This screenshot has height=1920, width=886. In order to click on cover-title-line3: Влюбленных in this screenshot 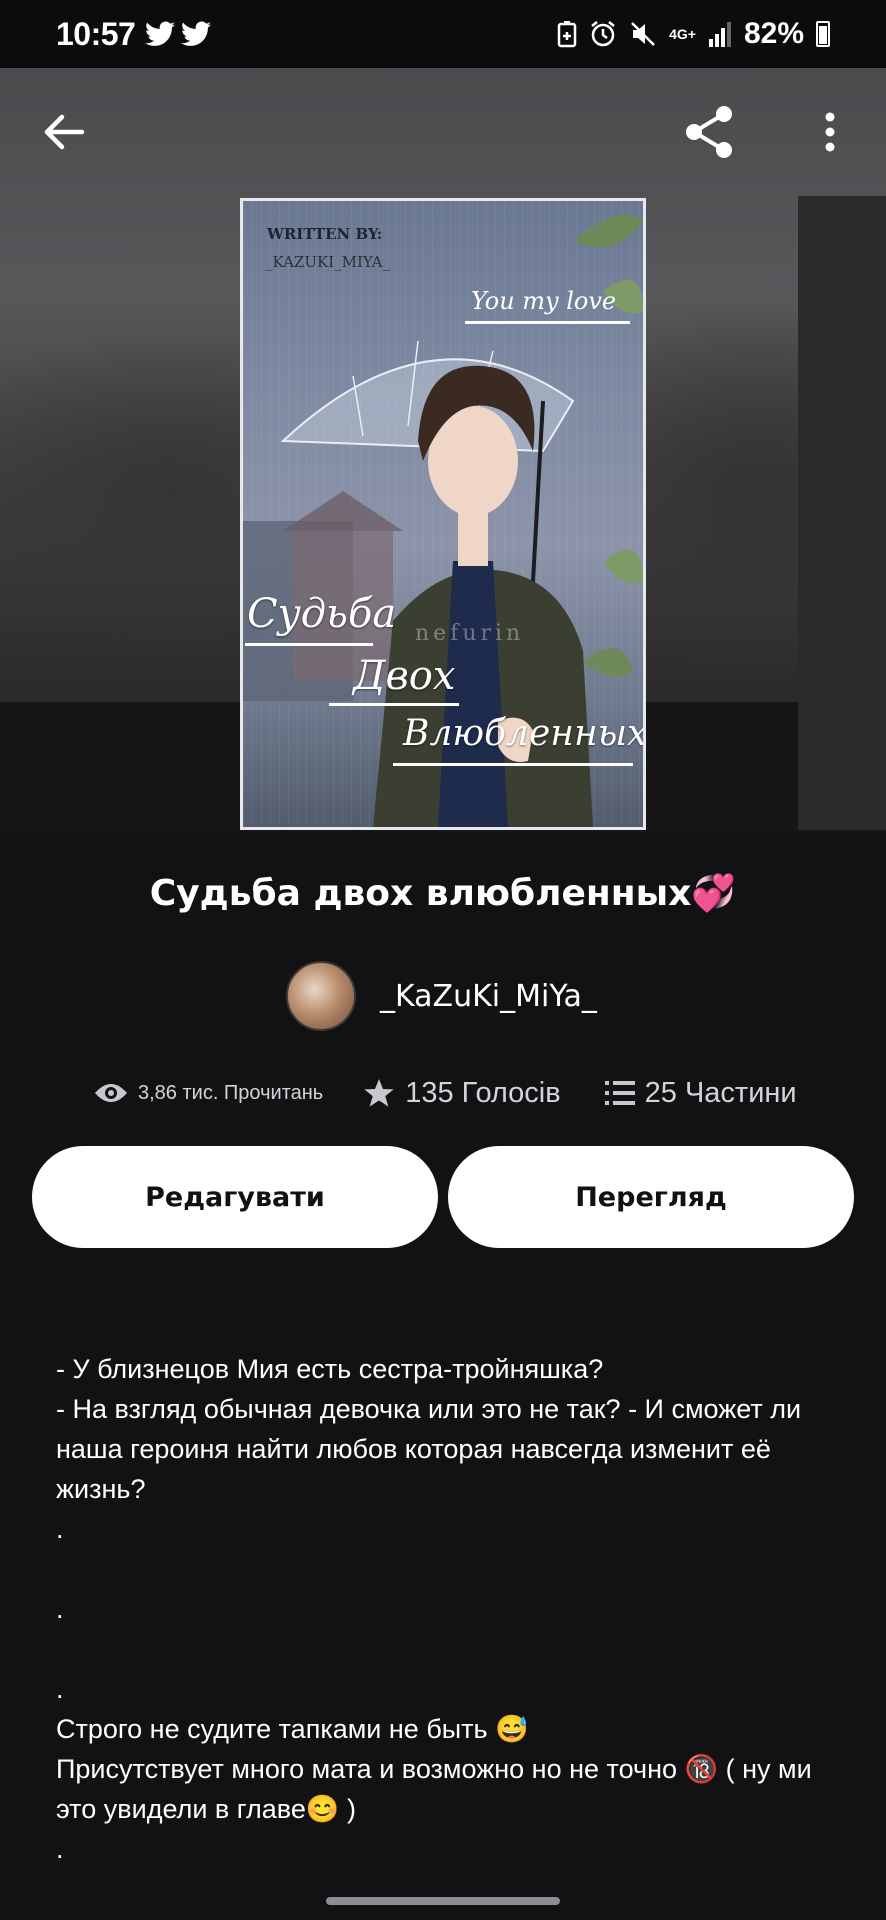, I will do `click(524, 733)`.